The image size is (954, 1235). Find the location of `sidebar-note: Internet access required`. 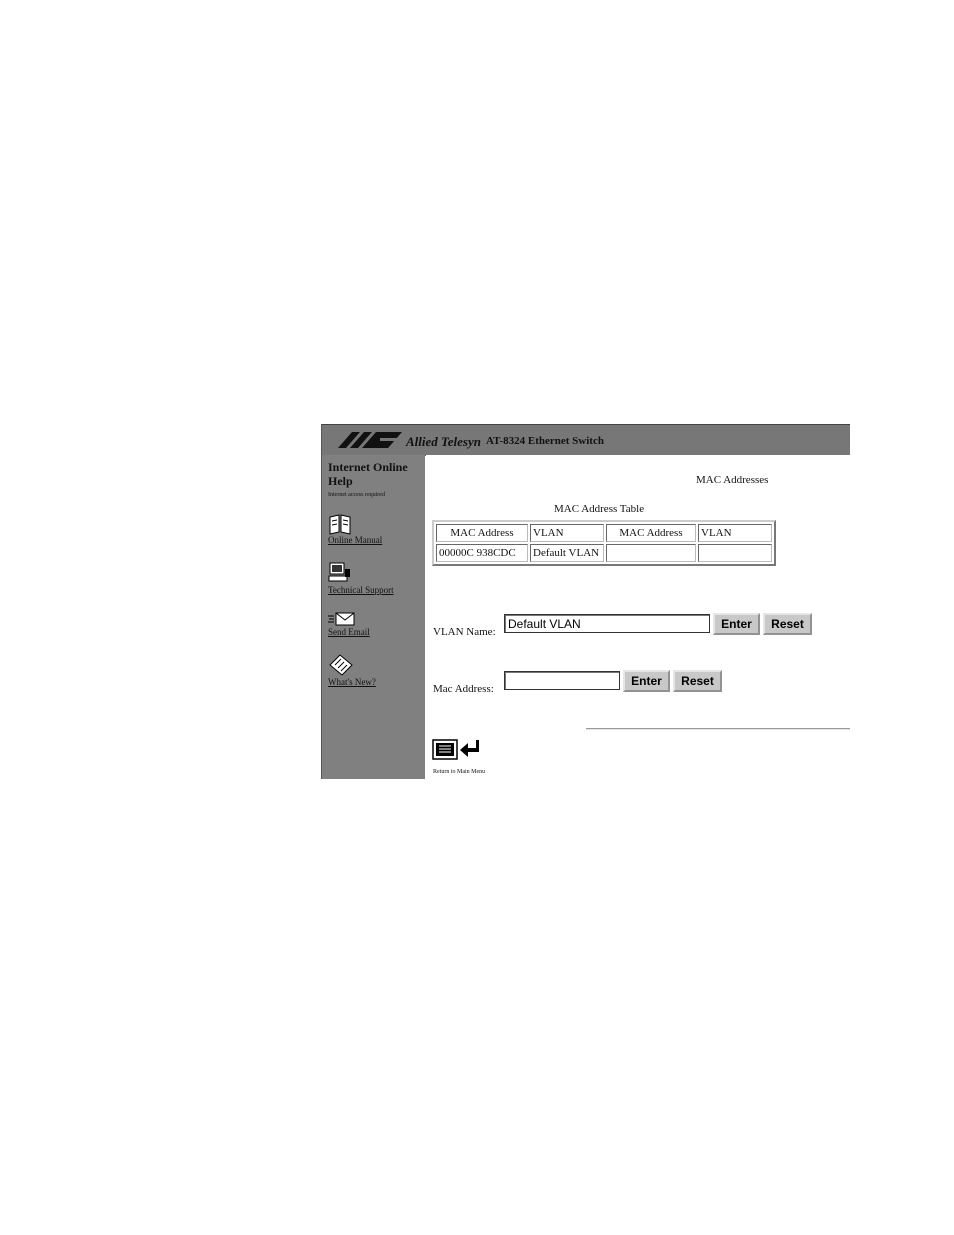

sidebar-note: Internet access required is located at coordinates (356, 495).